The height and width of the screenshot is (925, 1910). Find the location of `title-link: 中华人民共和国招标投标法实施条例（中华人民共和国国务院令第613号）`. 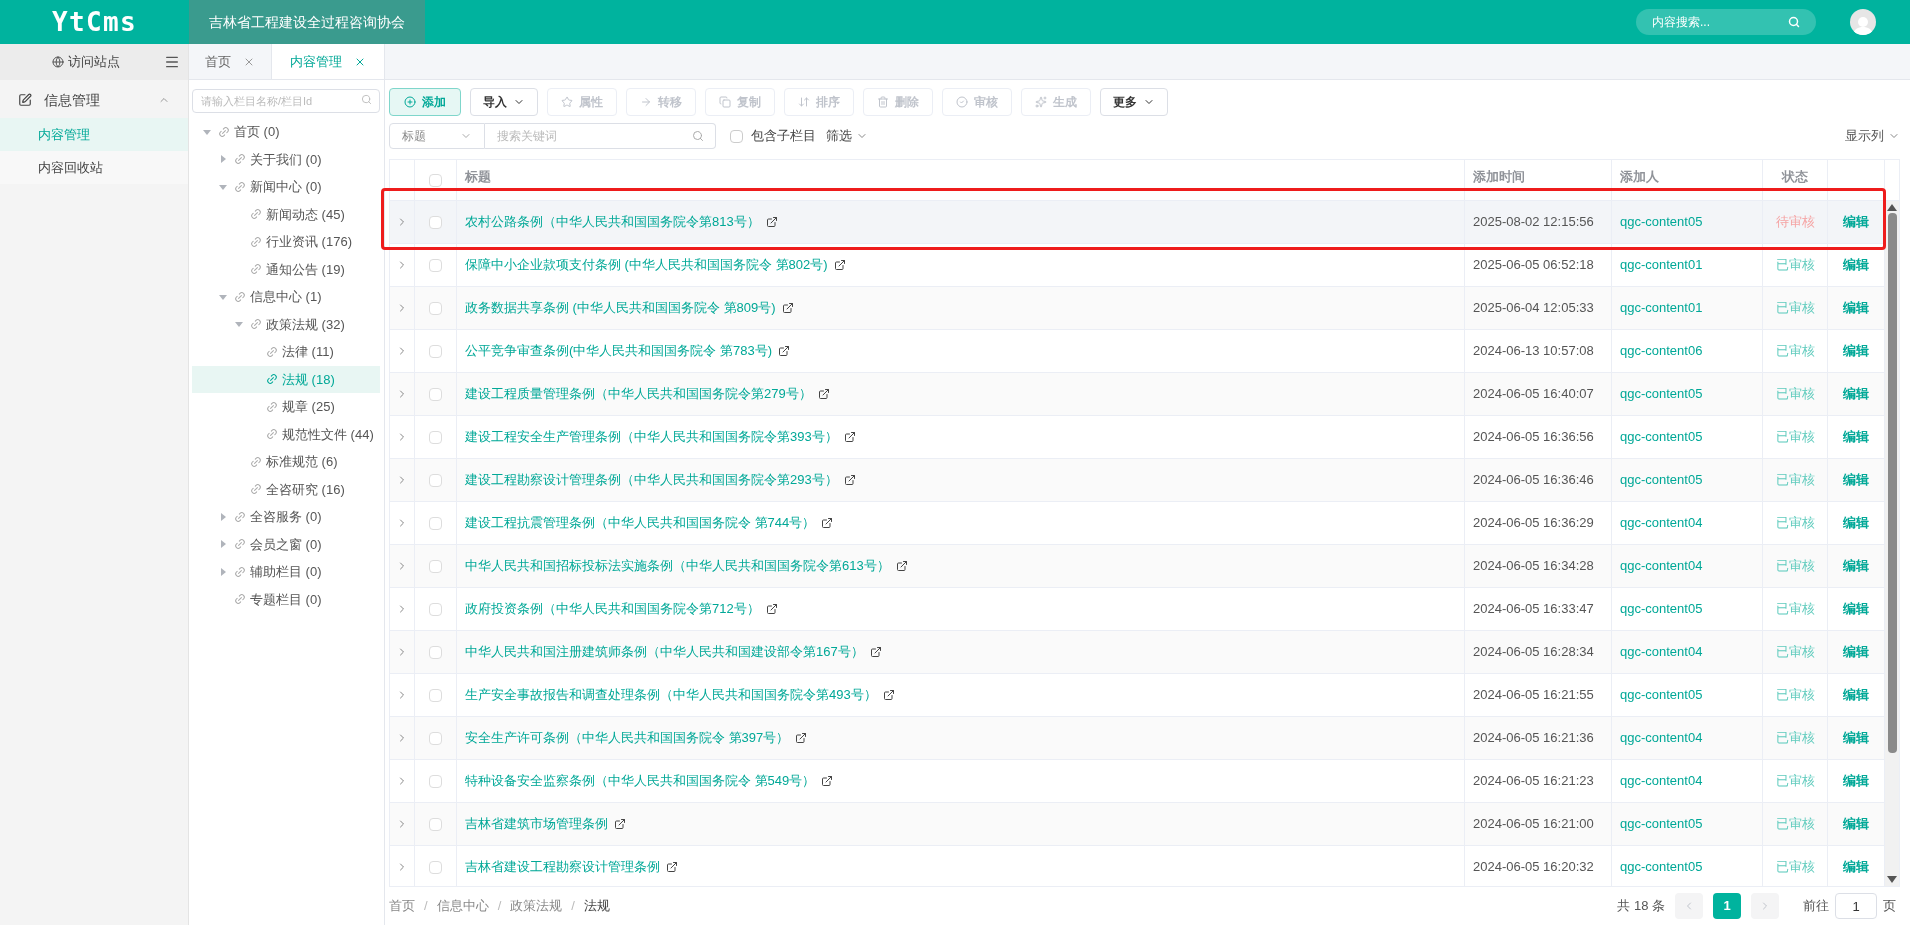

title-link: 中华人民共和国招标投标法实施条例（中华人民共和国国务院令第613号） is located at coordinates (677, 566).